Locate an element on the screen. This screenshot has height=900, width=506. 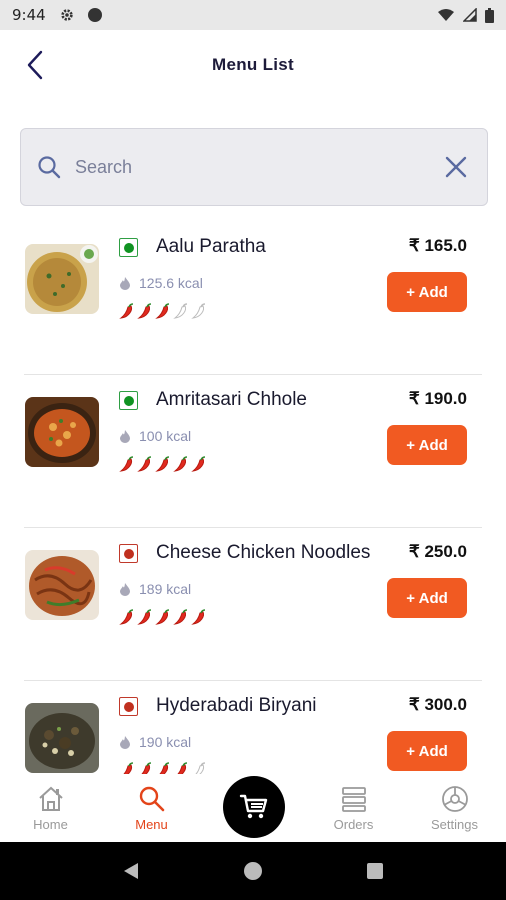
kcal-value: 189 kcal is located at coordinates (165, 589).